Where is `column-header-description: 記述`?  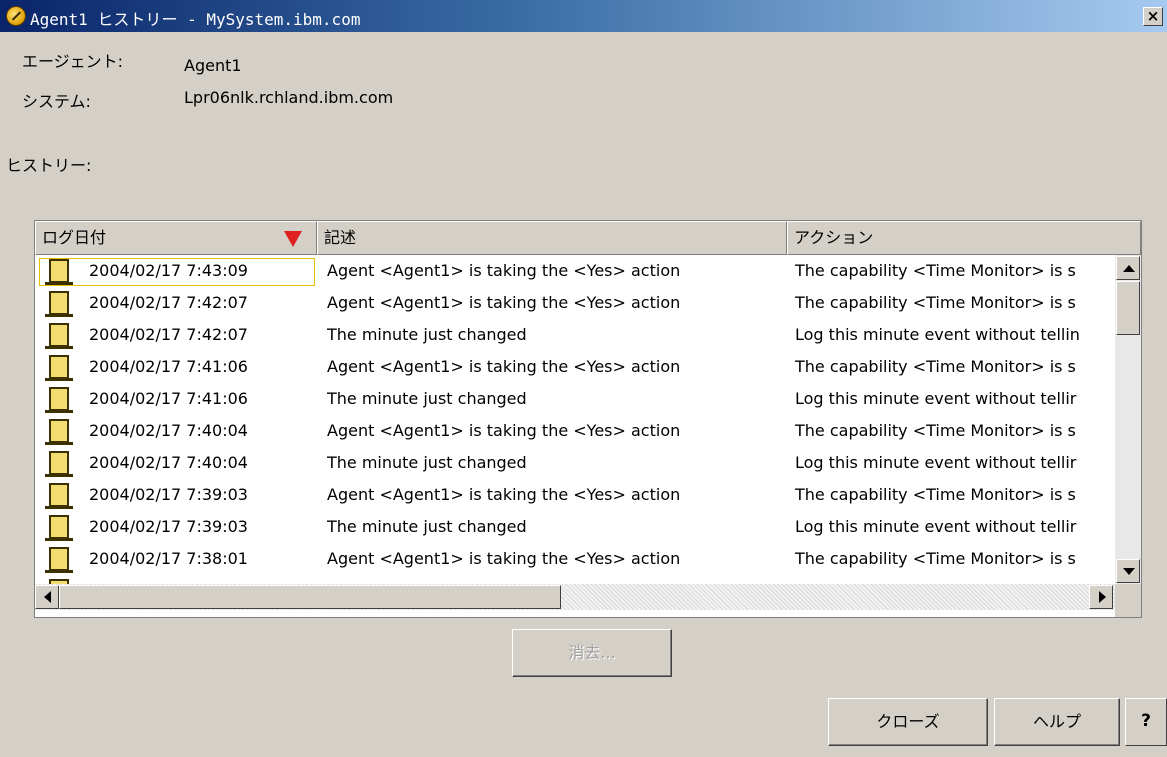
column-header-description: 記述 is located at coordinates (552, 238).